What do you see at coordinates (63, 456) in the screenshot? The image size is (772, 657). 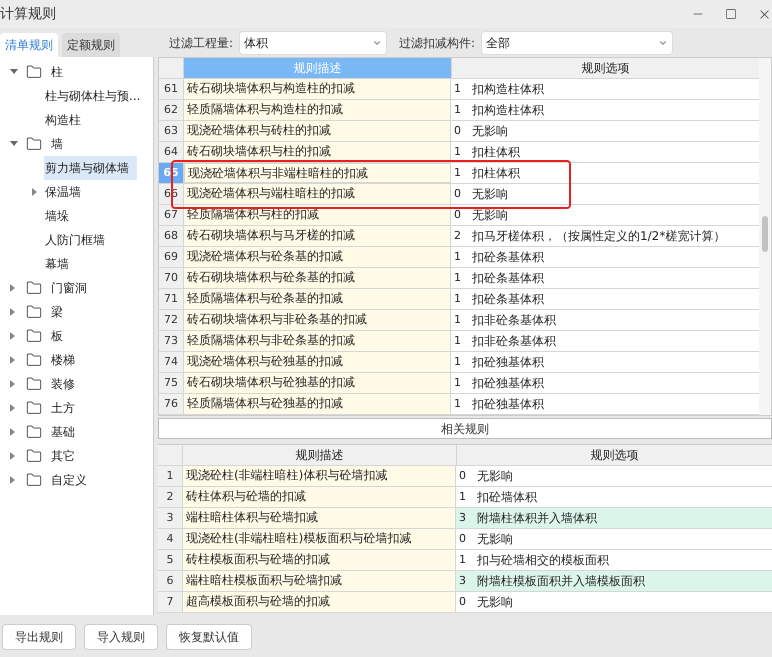 I see `tree-item: 其它` at bounding box center [63, 456].